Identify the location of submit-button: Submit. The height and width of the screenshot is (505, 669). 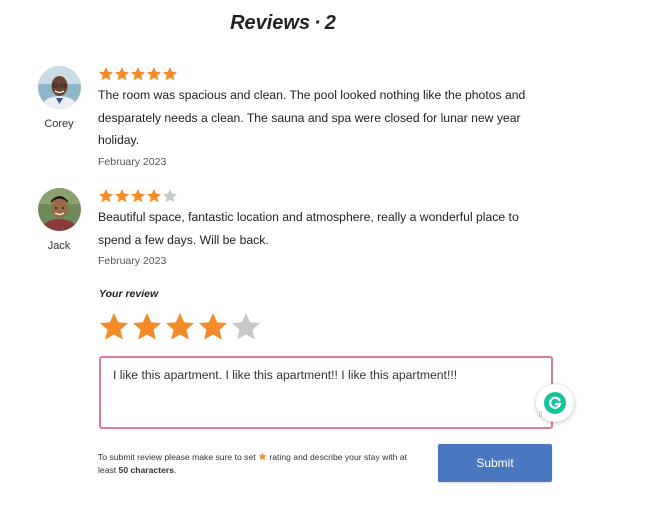
(495, 463).